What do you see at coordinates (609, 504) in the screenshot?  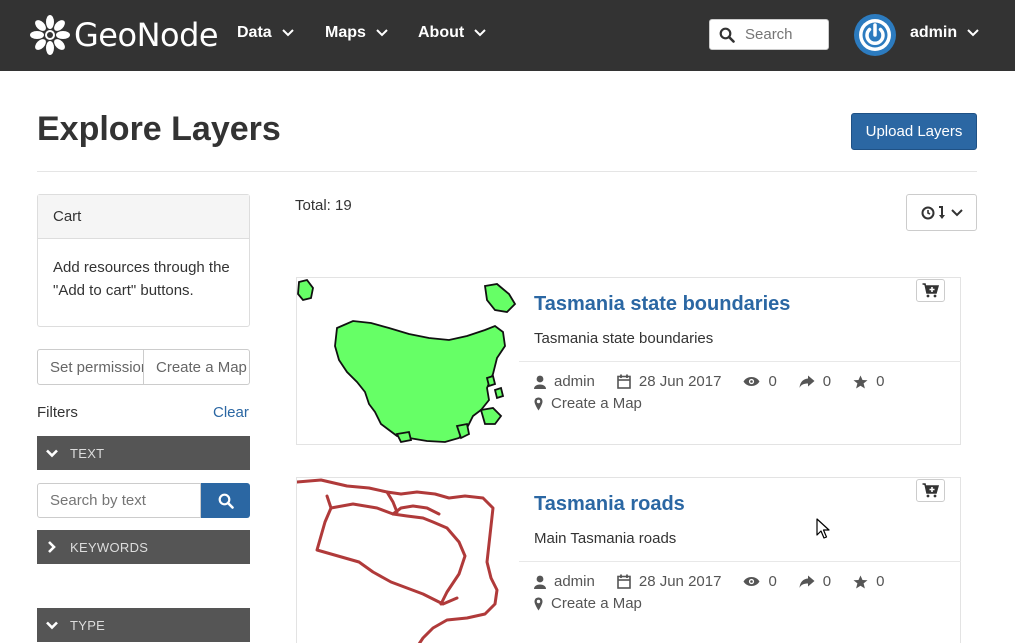 I see `layer-title-link: Tasmania roads` at bounding box center [609, 504].